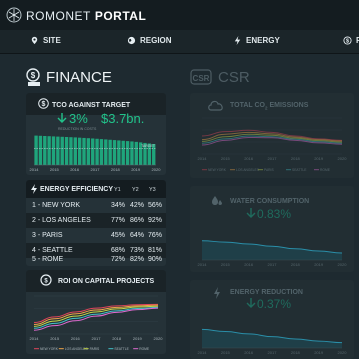 The width and height of the screenshot is (359, 359). Describe the element at coordinates (343, 264) in the screenshot. I see `tick-label: 2020` at that location.